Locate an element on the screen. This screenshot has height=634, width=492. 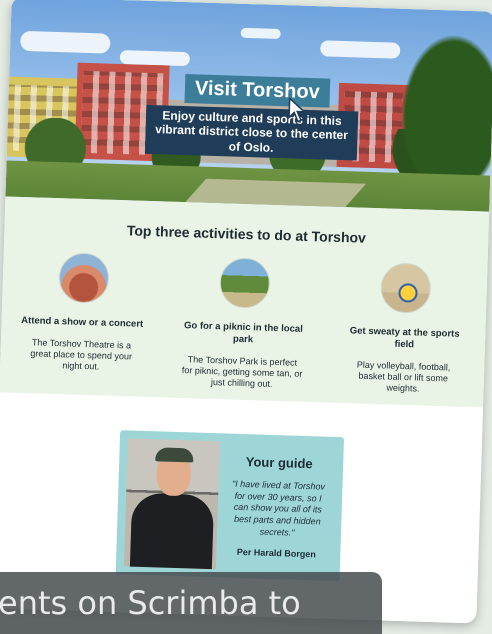
activities-heading: Top three activities to do at Torshov is located at coordinates (246, 234).